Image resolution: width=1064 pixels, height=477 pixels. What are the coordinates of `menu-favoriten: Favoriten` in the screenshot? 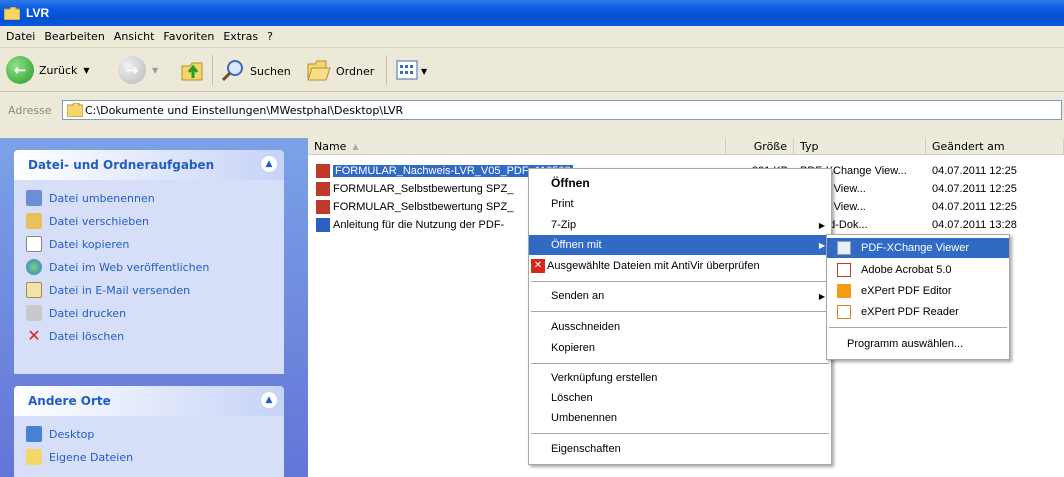 It's located at (191, 36).